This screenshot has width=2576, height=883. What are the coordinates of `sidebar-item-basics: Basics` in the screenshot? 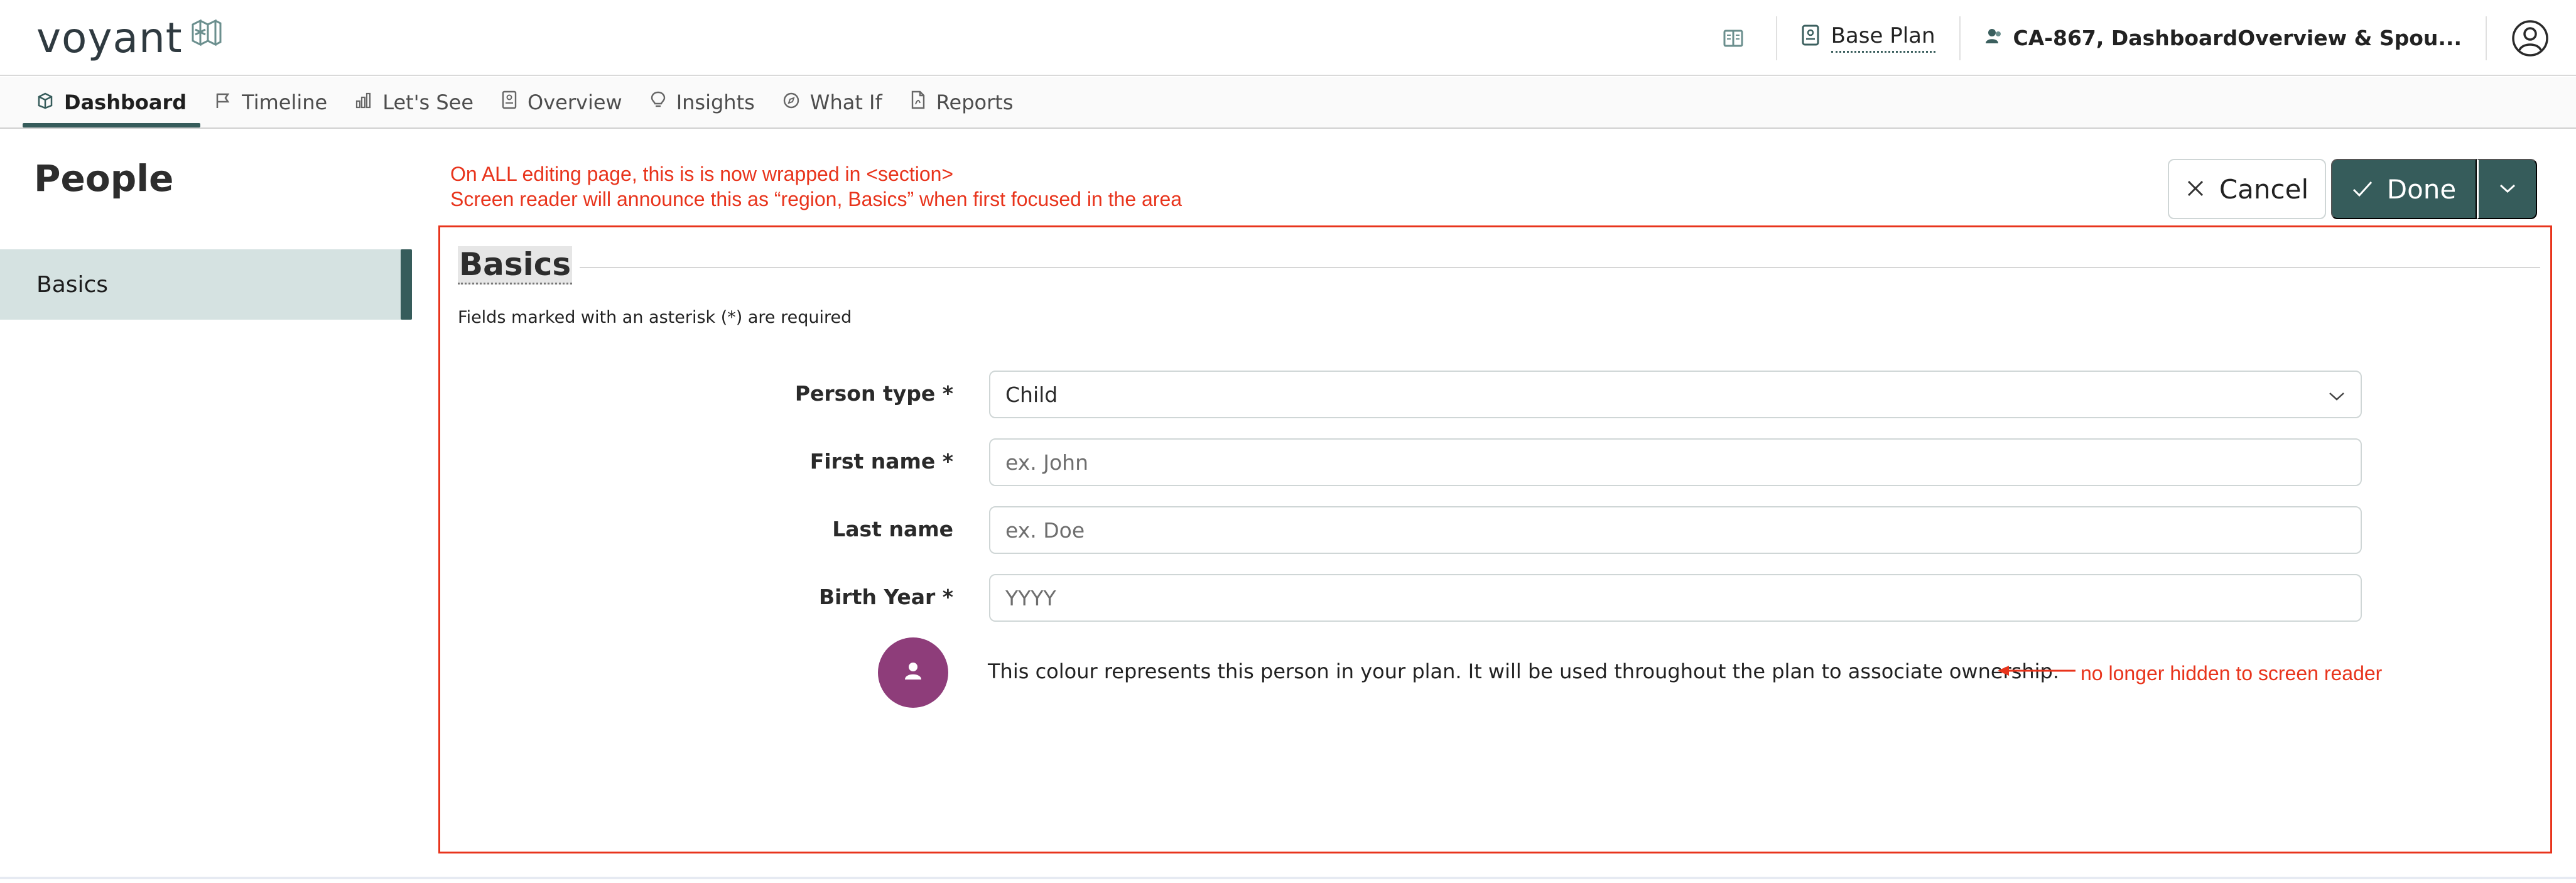 It's located at (206, 284).